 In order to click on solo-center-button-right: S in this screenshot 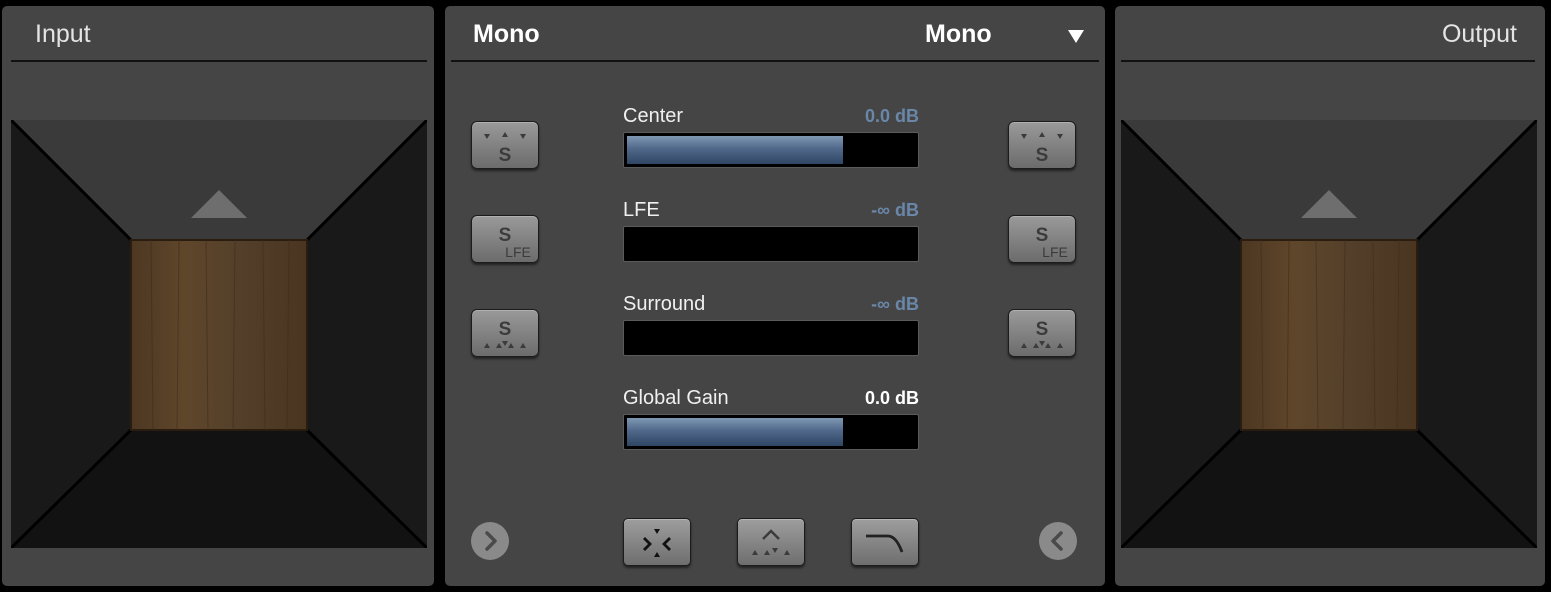, I will do `click(1042, 145)`.